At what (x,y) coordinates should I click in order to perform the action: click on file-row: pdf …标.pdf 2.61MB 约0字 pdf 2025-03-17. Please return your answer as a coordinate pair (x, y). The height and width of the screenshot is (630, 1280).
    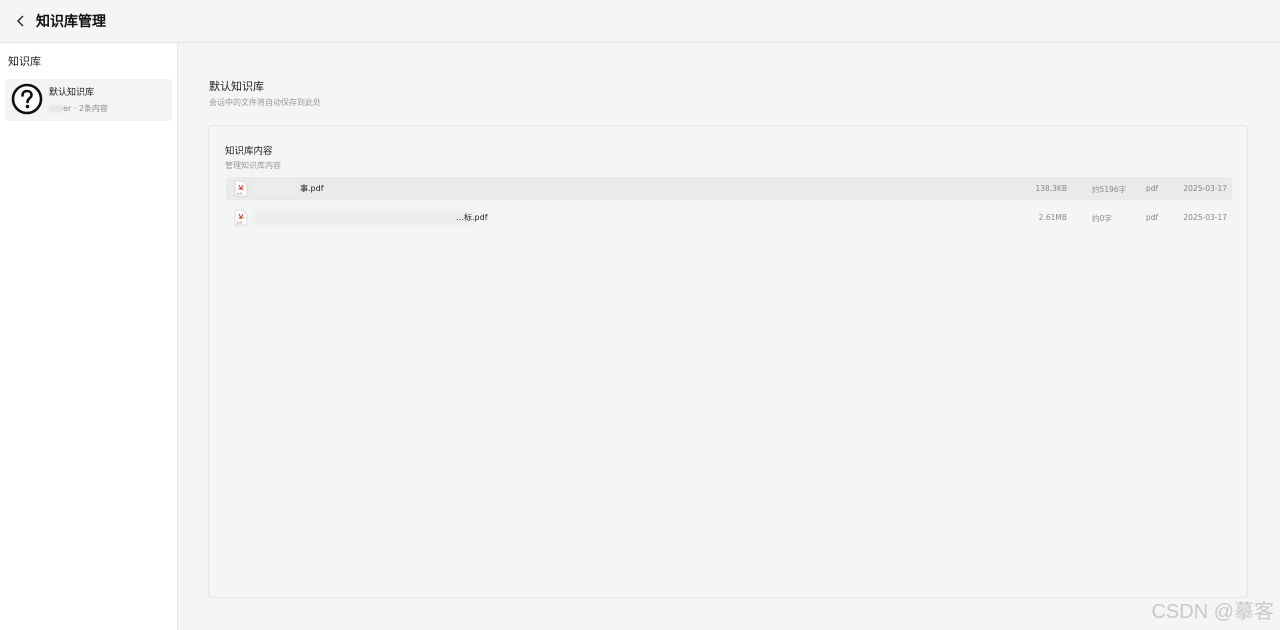
    Looking at the image, I should click on (729, 217).